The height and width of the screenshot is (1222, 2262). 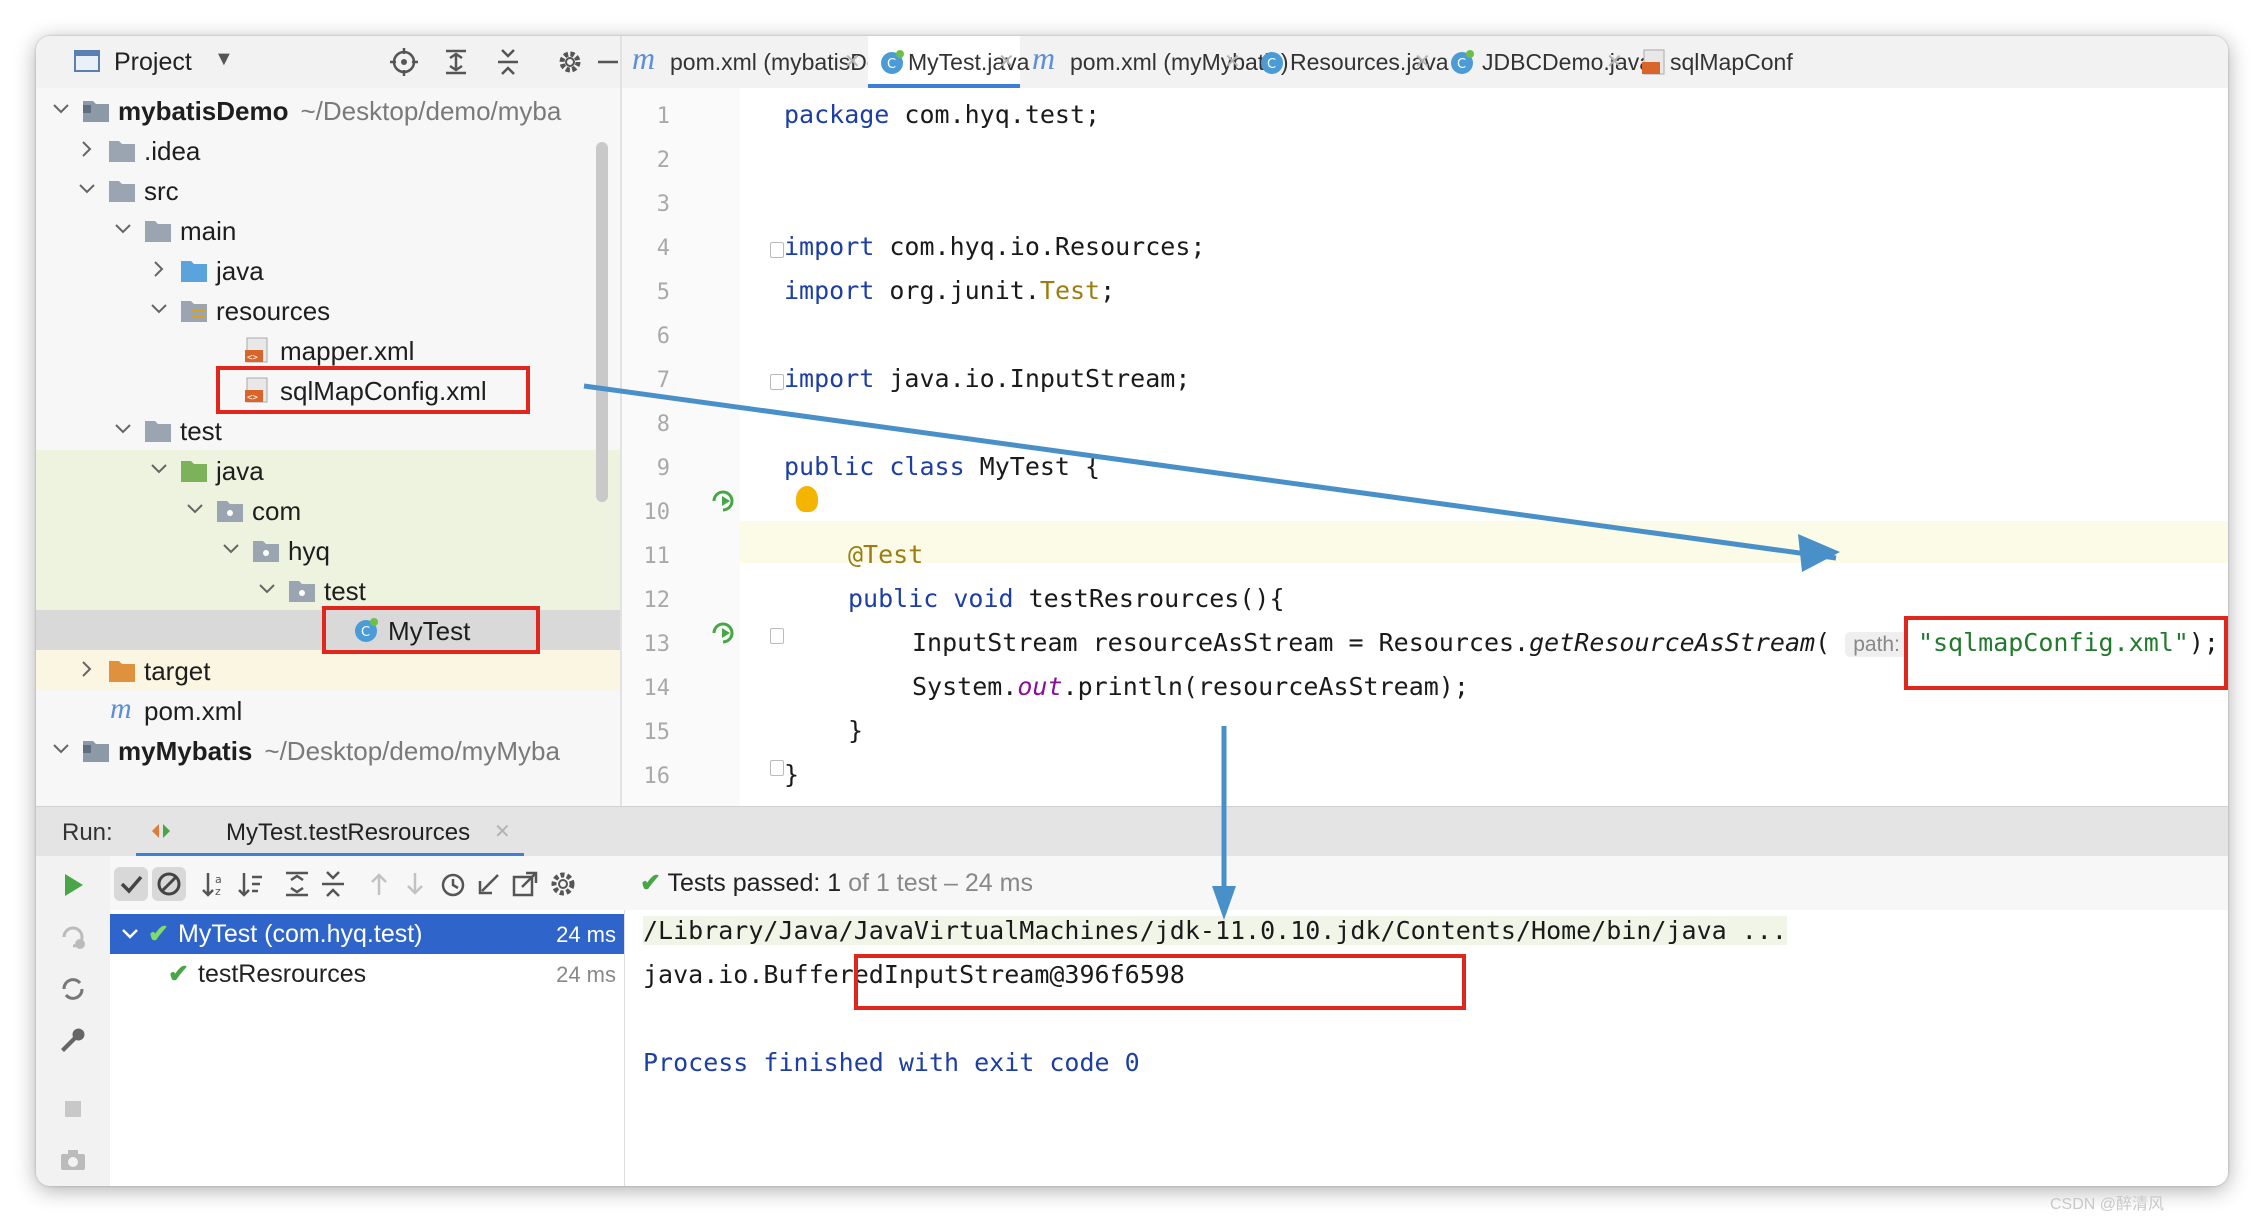 What do you see at coordinates (73, 989) in the screenshot?
I see `toggle-auto-test-icon` at bounding box center [73, 989].